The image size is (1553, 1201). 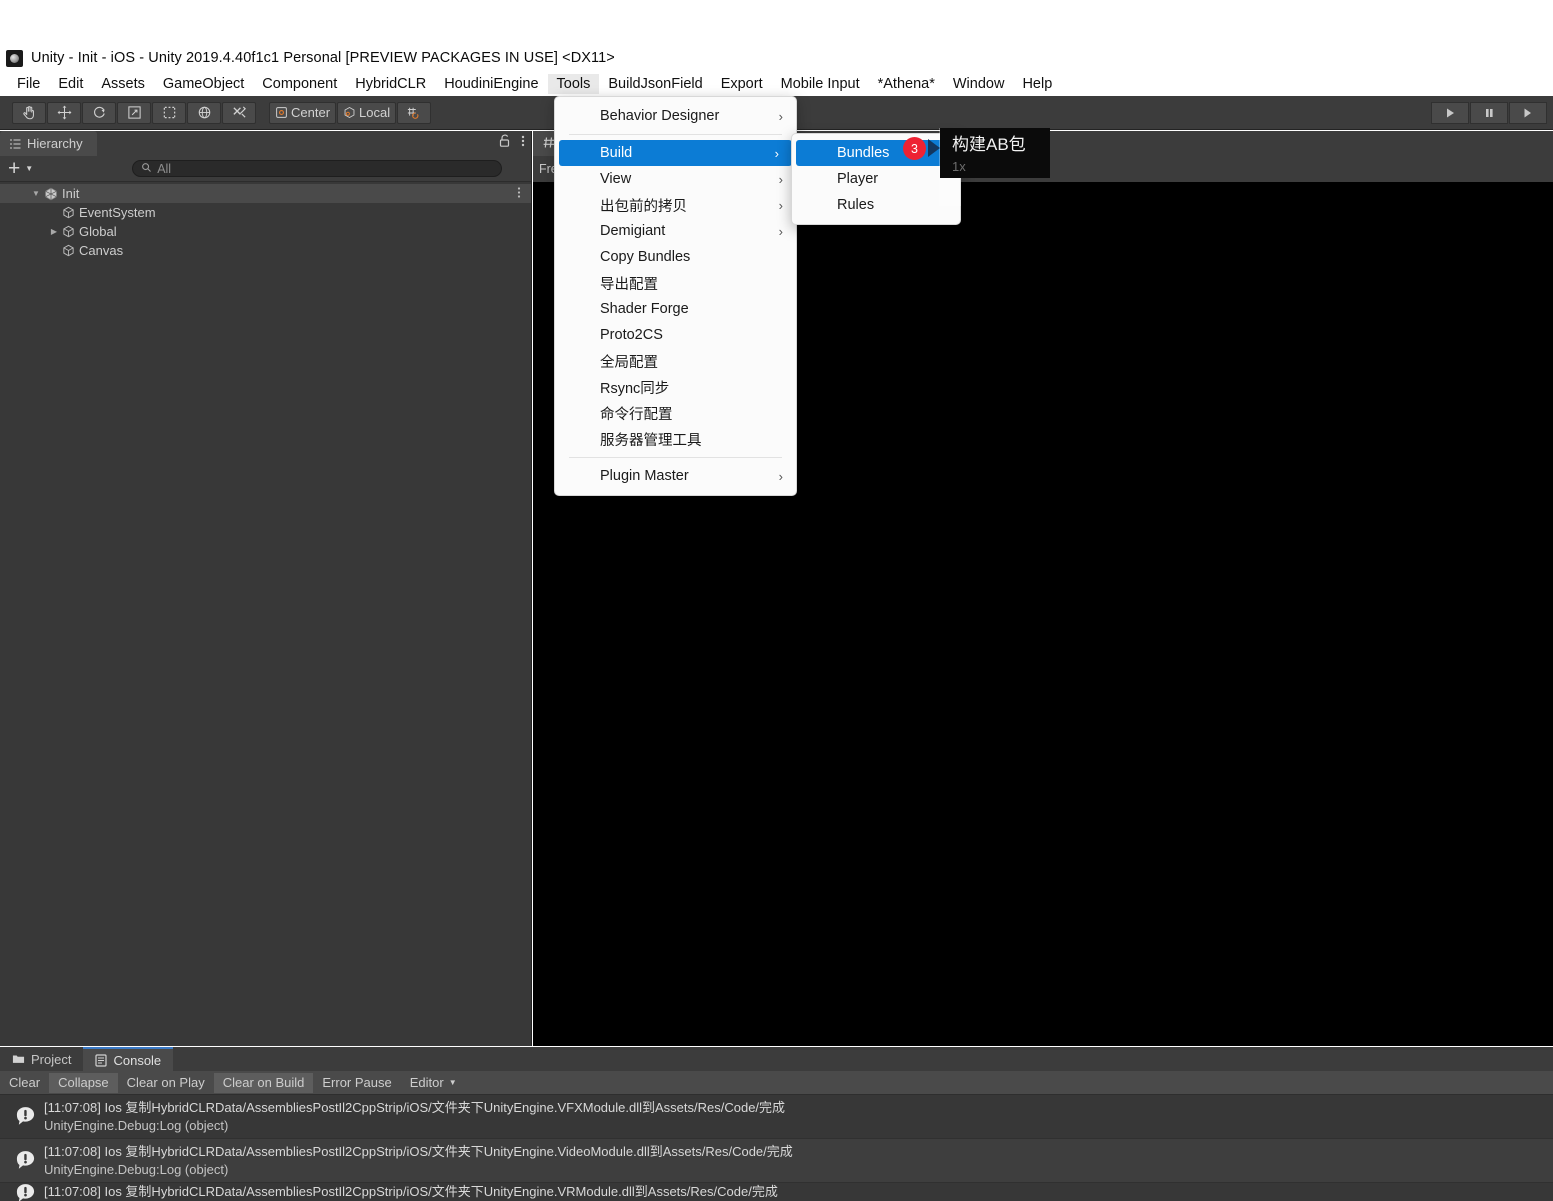 I want to click on rect-tool-icon, so click(x=169, y=112).